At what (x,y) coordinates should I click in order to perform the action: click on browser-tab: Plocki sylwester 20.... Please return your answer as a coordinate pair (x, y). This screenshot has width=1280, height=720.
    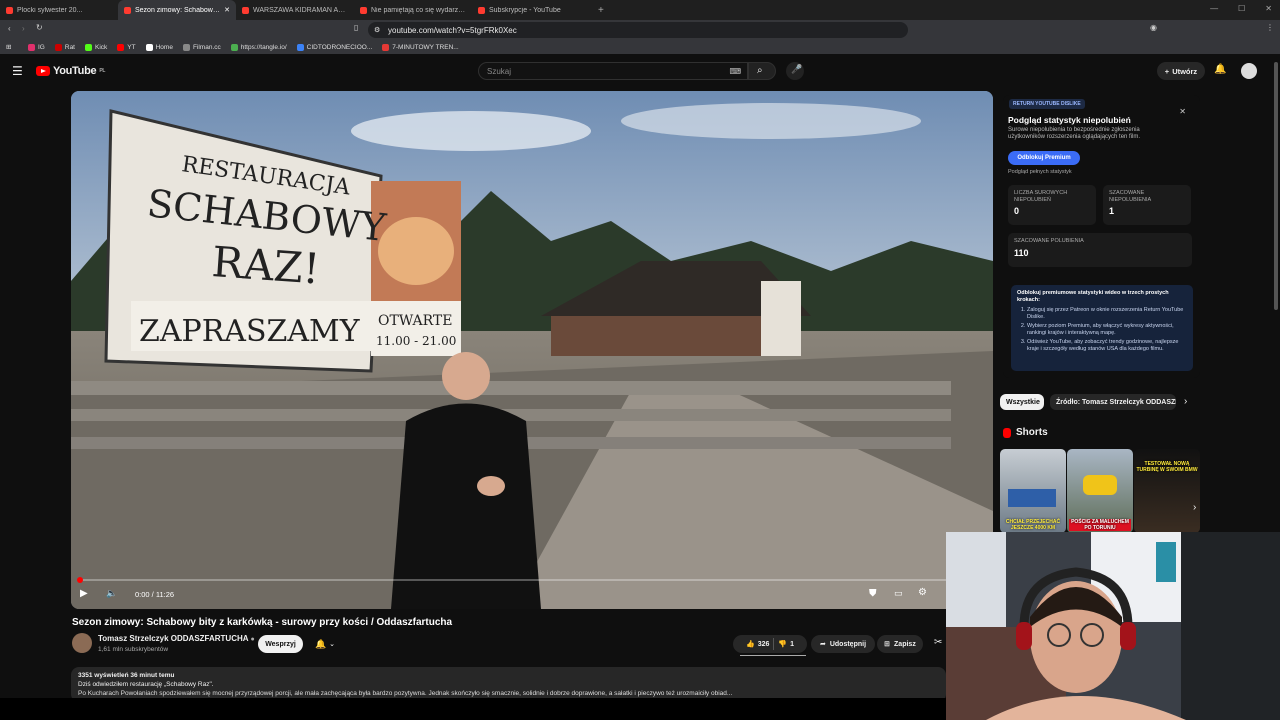
    Looking at the image, I should click on (59, 10).